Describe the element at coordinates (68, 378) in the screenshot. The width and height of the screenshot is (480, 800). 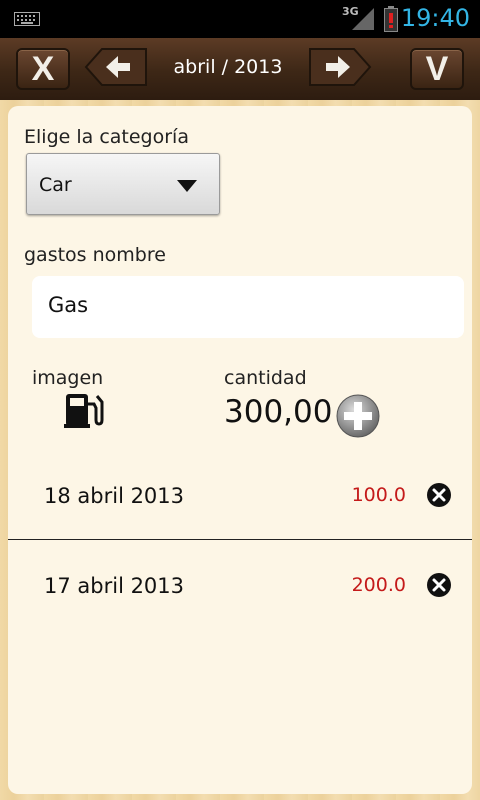
I see `image-label: imagen` at that location.